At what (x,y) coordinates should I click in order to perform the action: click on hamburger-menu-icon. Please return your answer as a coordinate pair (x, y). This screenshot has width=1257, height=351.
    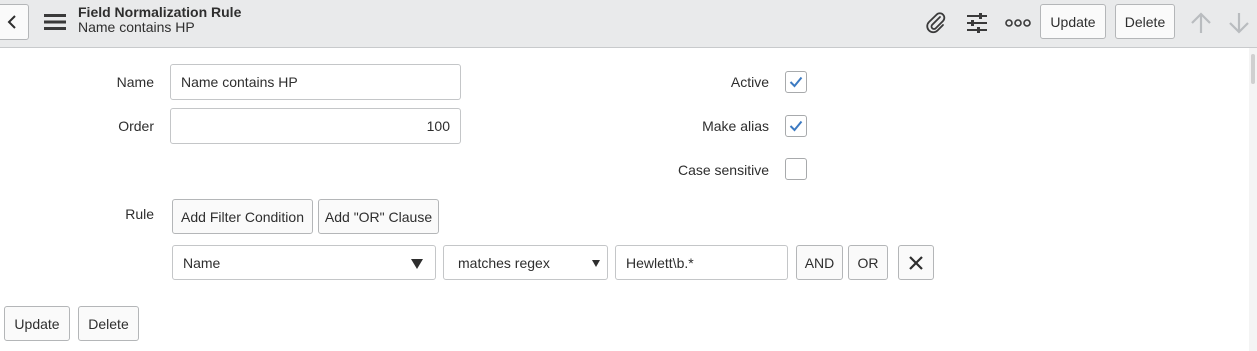
    Looking at the image, I should click on (55, 22).